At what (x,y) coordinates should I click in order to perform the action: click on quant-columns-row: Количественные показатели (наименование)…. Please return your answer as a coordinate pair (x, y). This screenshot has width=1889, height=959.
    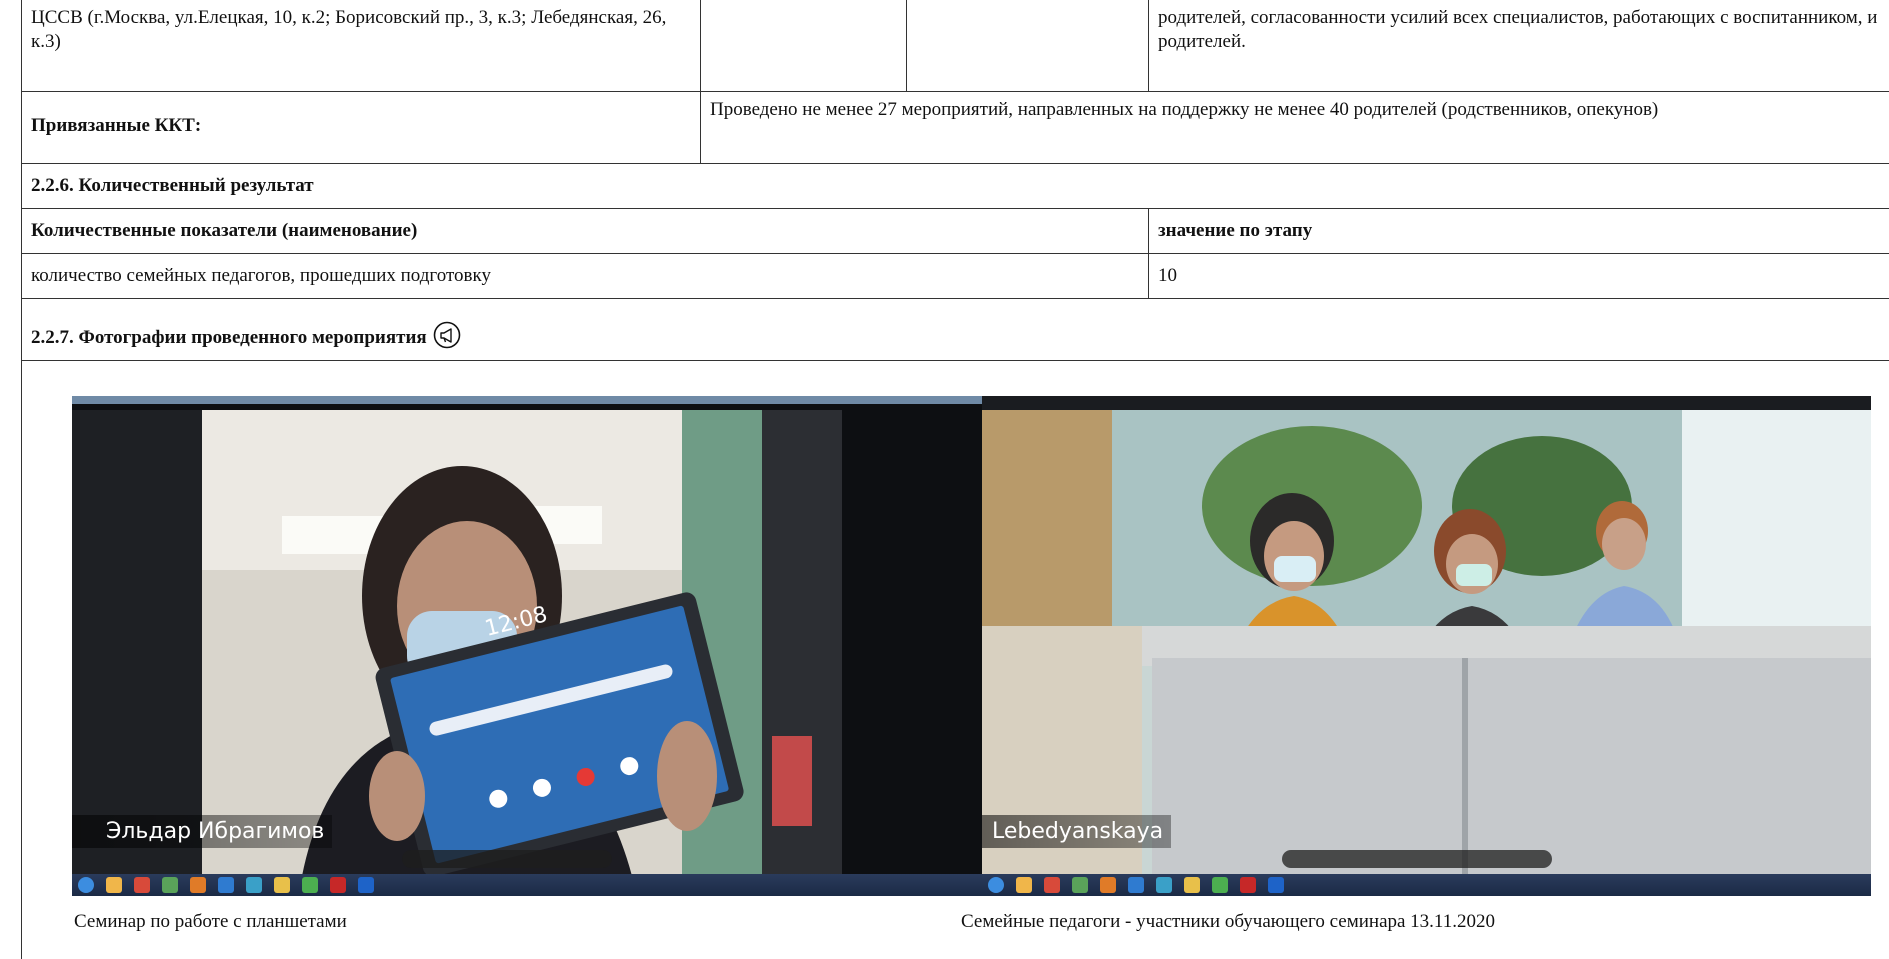
    Looking at the image, I should click on (955, 231).